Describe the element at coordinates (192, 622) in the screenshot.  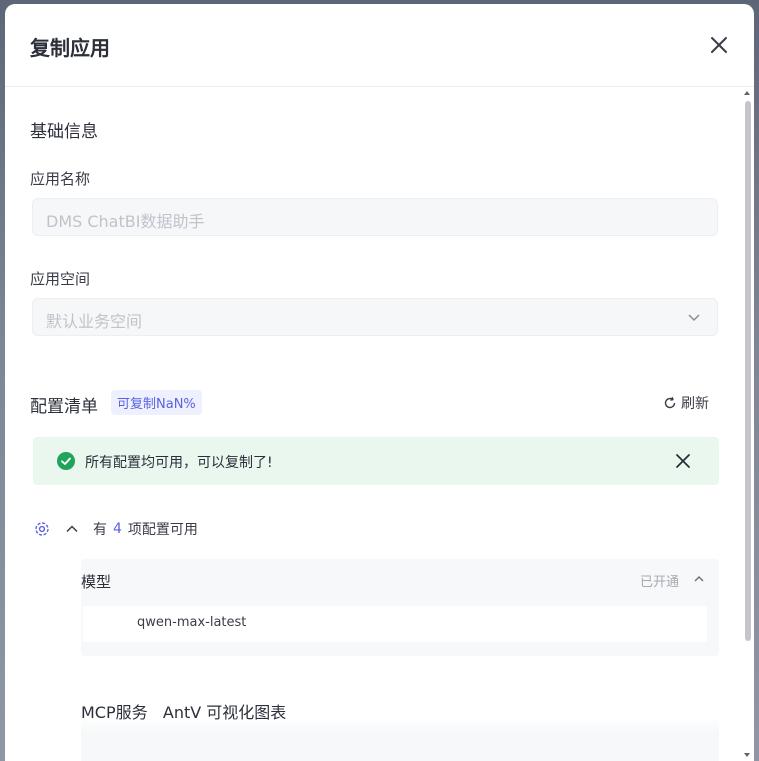
I see `config-entry-text: qwen-max-latest` at that location.